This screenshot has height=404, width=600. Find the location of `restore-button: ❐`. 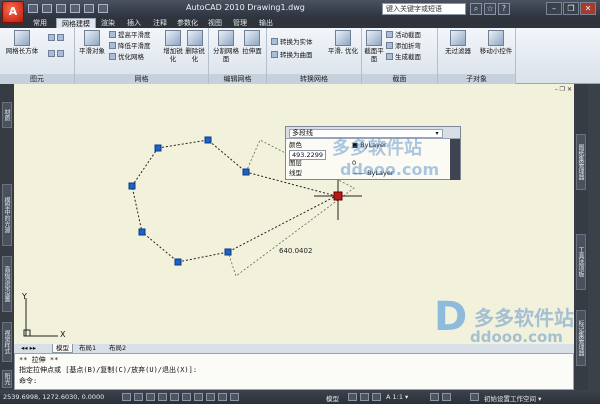

restore-button: ❐ is located at coordinates (571, 8).